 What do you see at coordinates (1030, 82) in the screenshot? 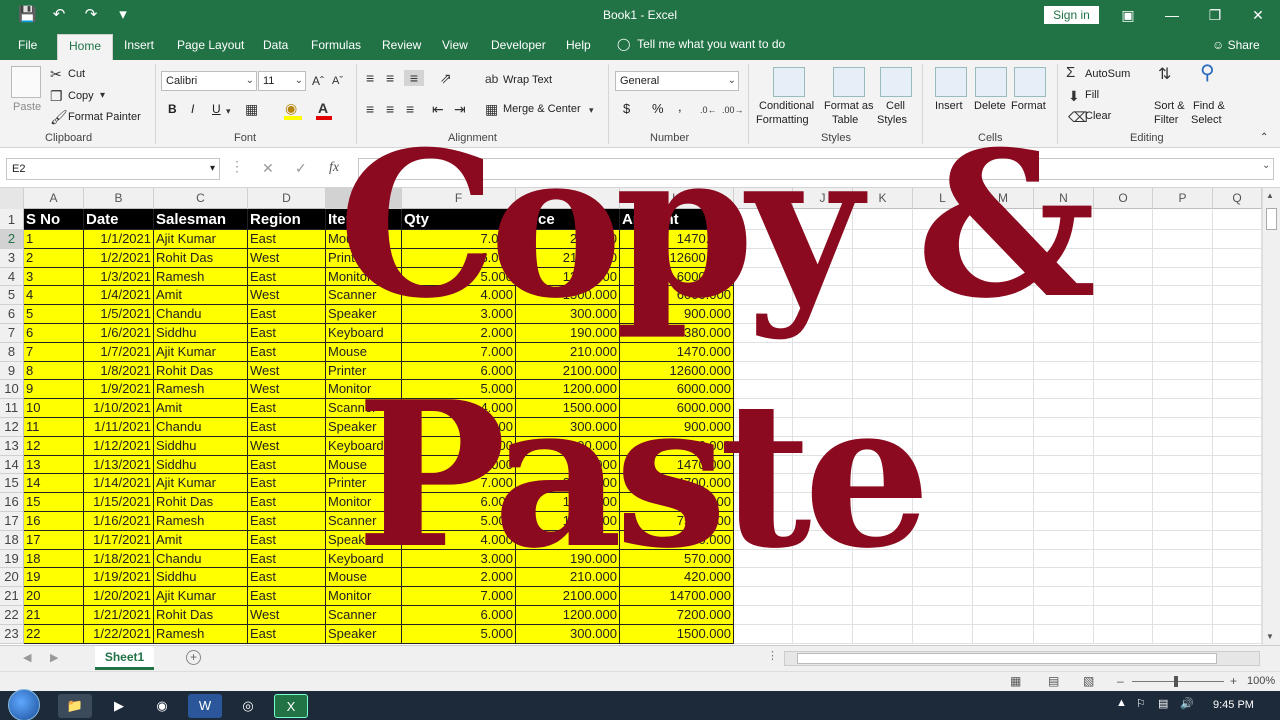
I see `format-cells-icon` at bounding box center [1030, 82].